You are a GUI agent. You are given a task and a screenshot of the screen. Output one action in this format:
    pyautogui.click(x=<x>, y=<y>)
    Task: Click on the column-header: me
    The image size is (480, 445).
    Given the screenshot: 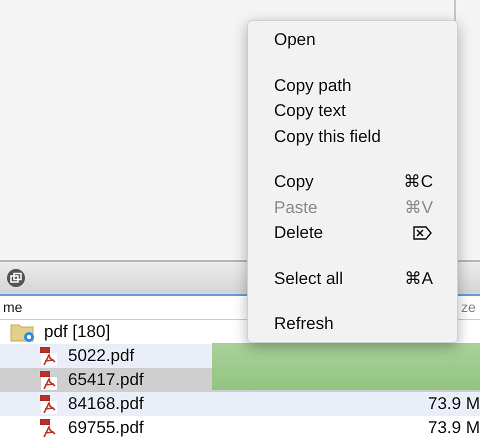 What is the action you would take?
    pyautogui.click(x=12, y=307)
    